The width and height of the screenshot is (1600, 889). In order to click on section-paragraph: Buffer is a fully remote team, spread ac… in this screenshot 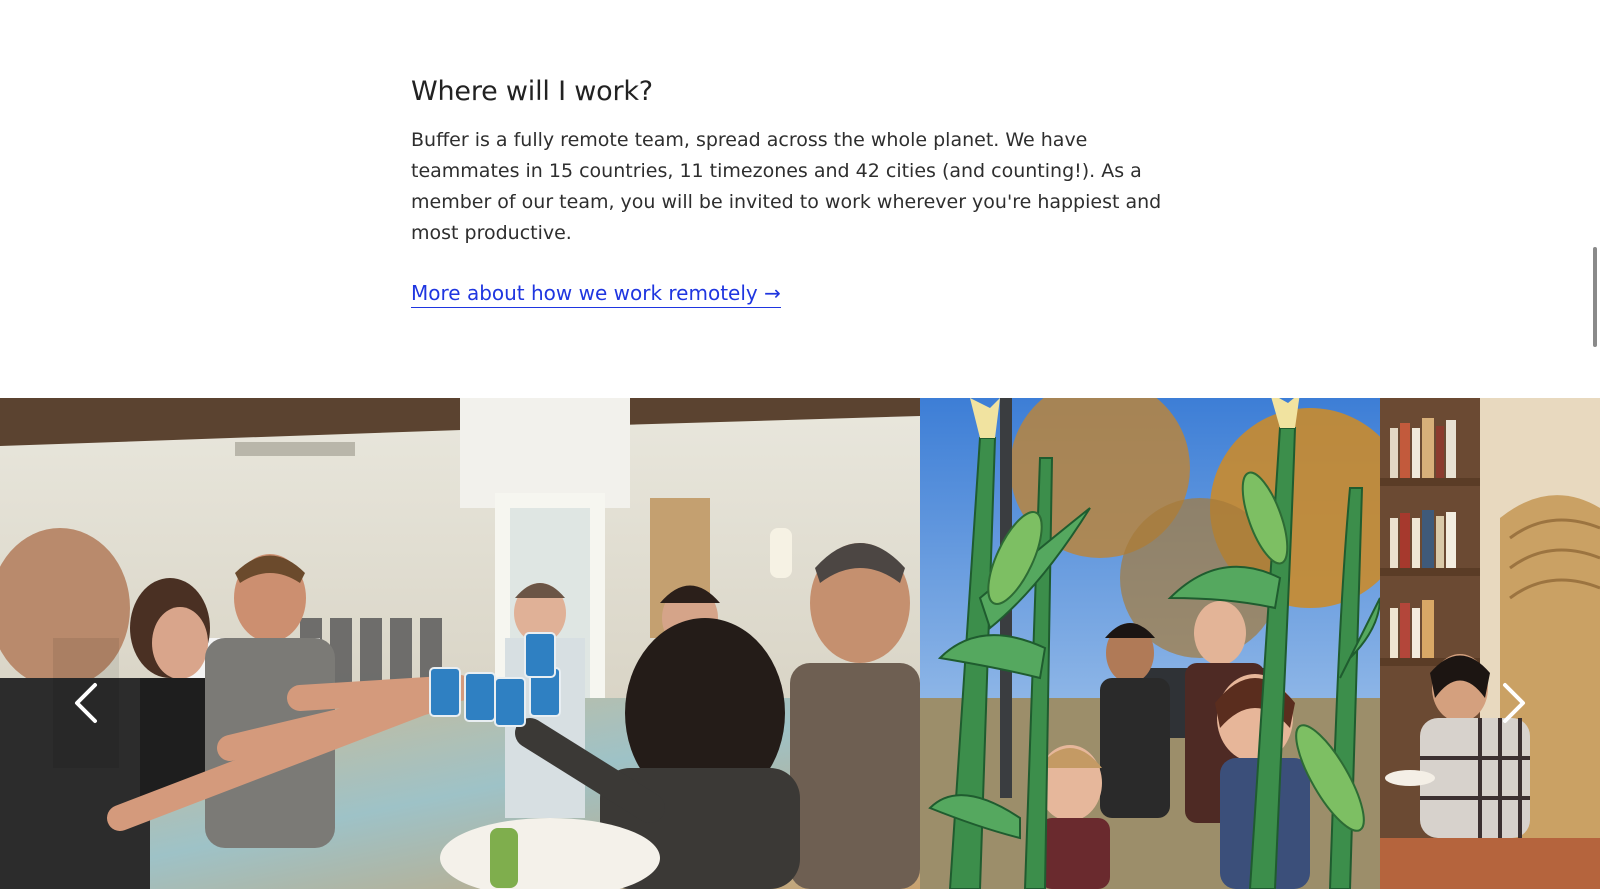, I will do `click(786, 186)`.